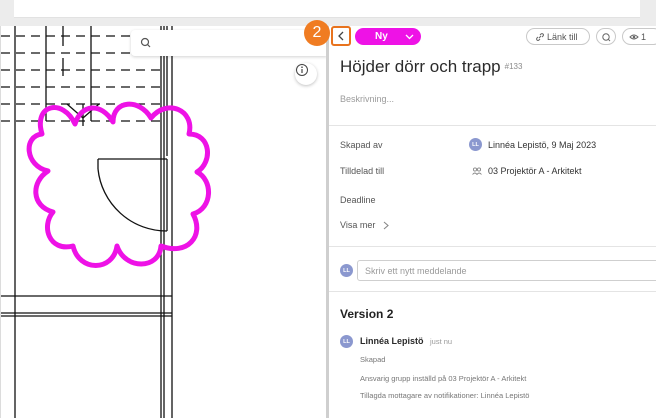  Describe the element at coordinates (358, 200) in the screenshot. I see `deadline-label: Deadline` at that location.